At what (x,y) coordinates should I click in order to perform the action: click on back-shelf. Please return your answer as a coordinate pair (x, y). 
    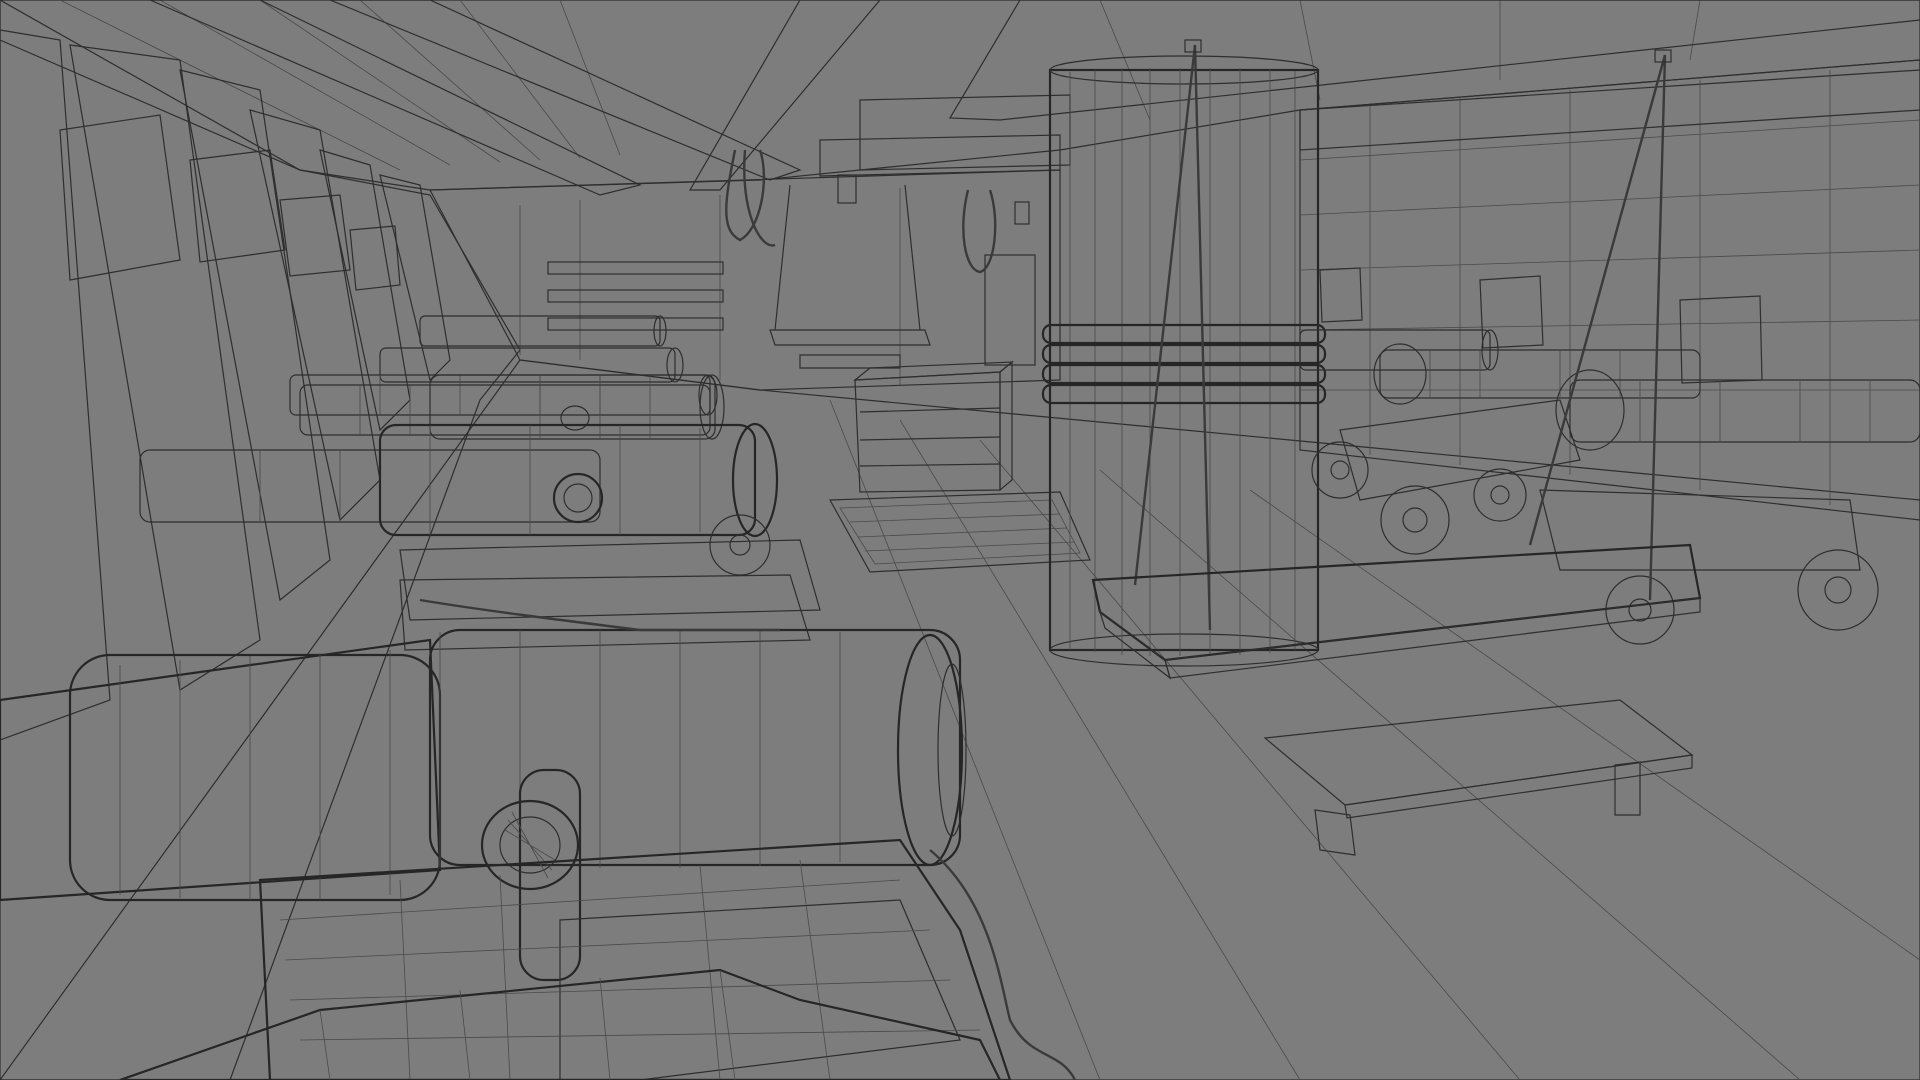
    Looking at the image, I should click on (635, 296).